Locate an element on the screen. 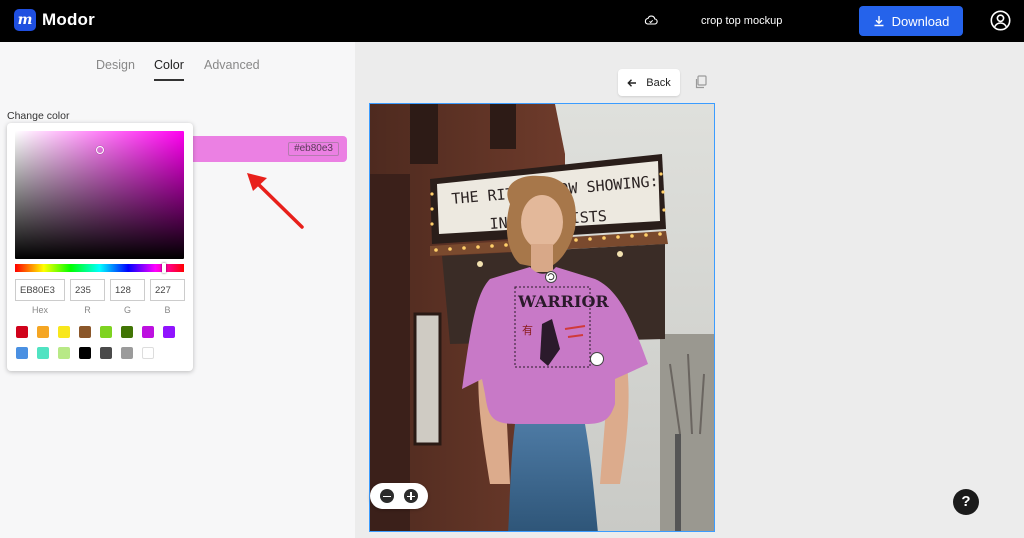 The height and width of the screenshot is (538, 1024). download-label: Download is located at coordinates (920, 21).